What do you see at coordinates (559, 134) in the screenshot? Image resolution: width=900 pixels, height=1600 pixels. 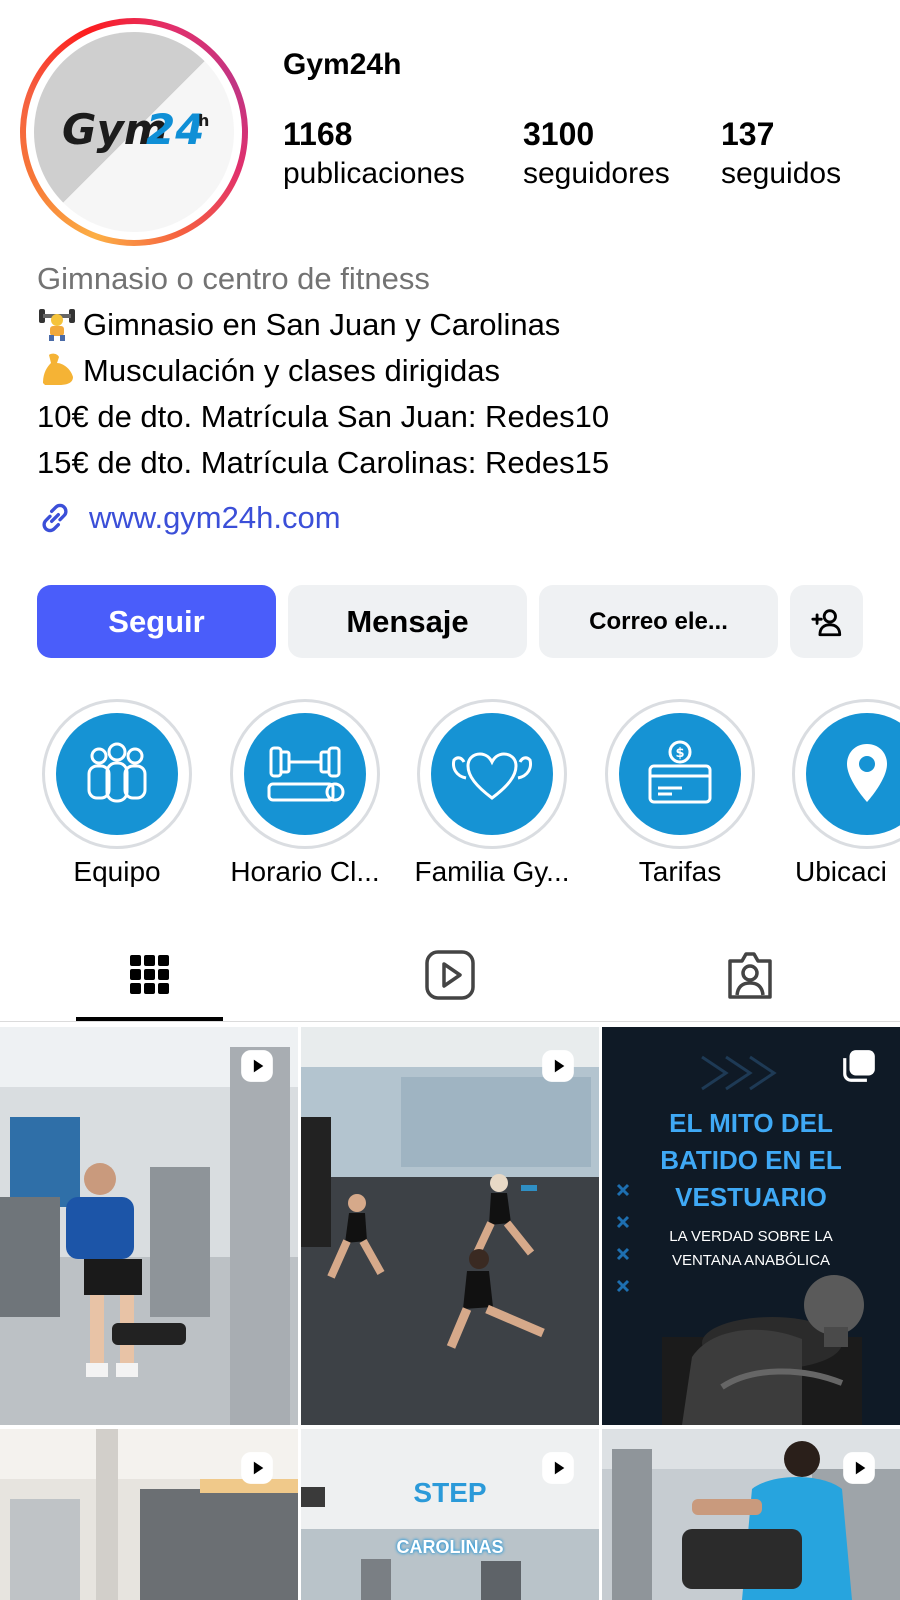 I see `stat-followers-value: 3100` at bounding box center [559, 134].